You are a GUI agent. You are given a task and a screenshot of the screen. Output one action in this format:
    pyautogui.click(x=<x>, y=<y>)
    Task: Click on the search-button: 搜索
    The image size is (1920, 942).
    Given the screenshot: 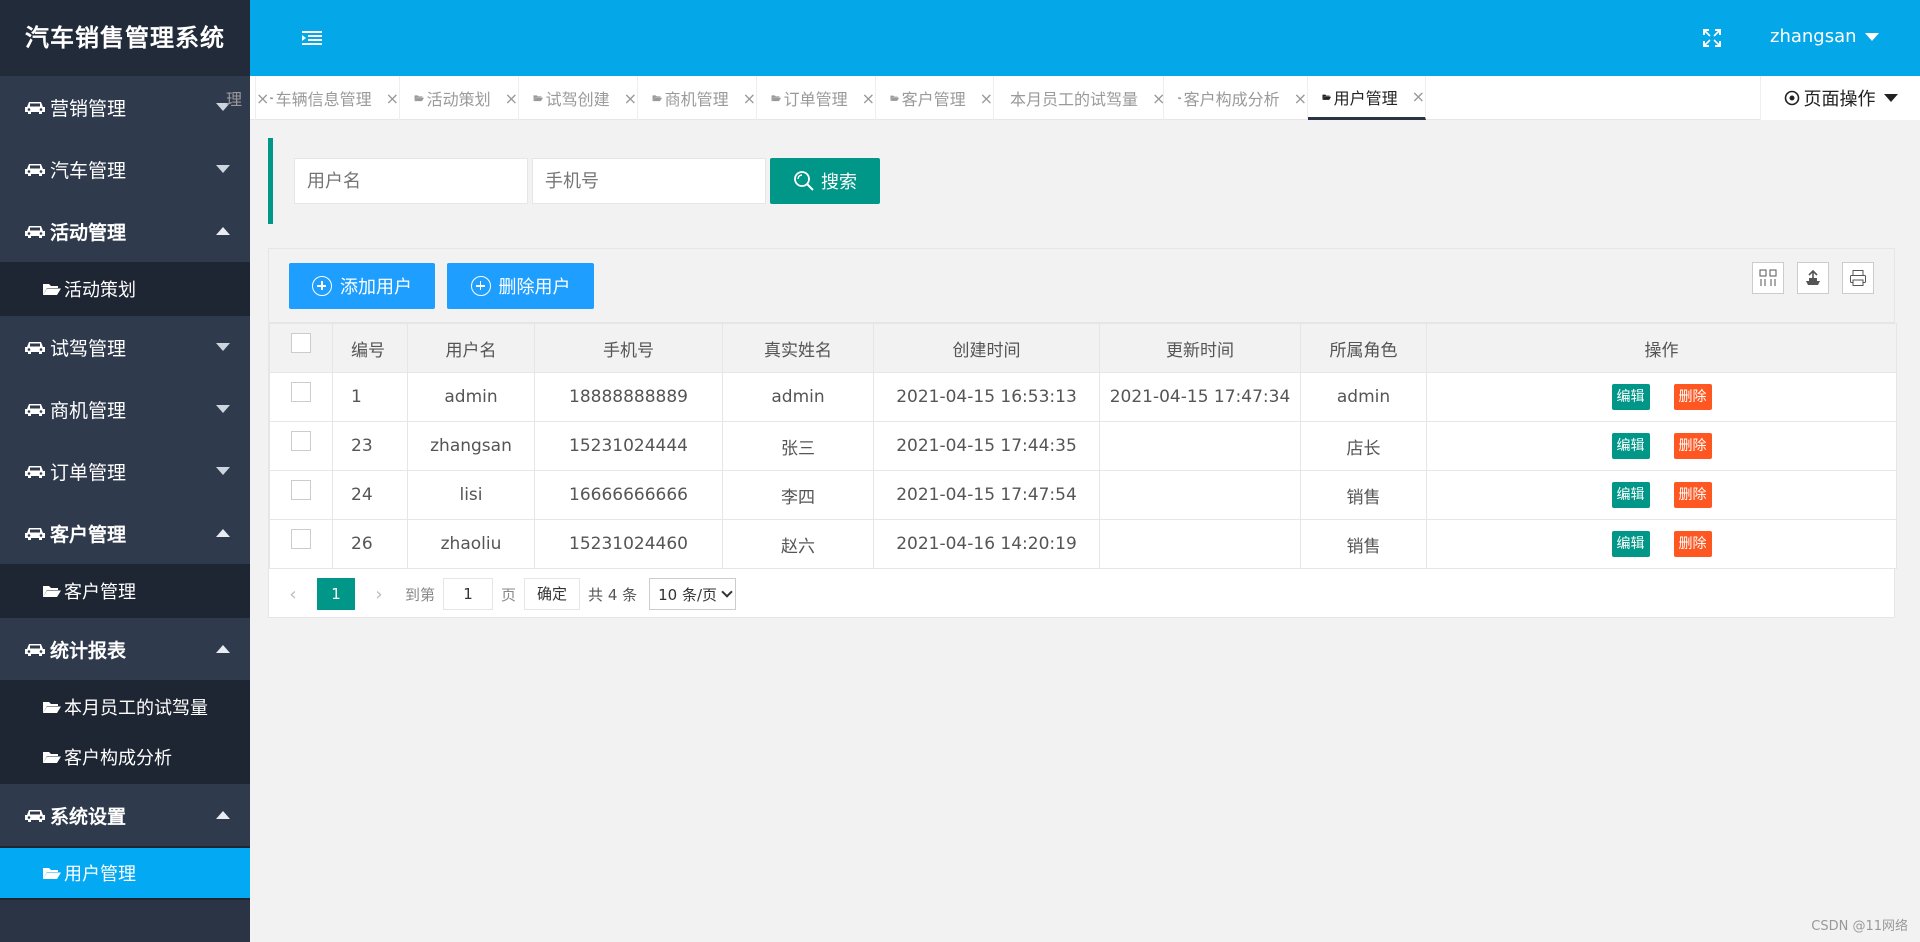 What is the action you would take?
    pyautogui.click(x=825, y=181)
    